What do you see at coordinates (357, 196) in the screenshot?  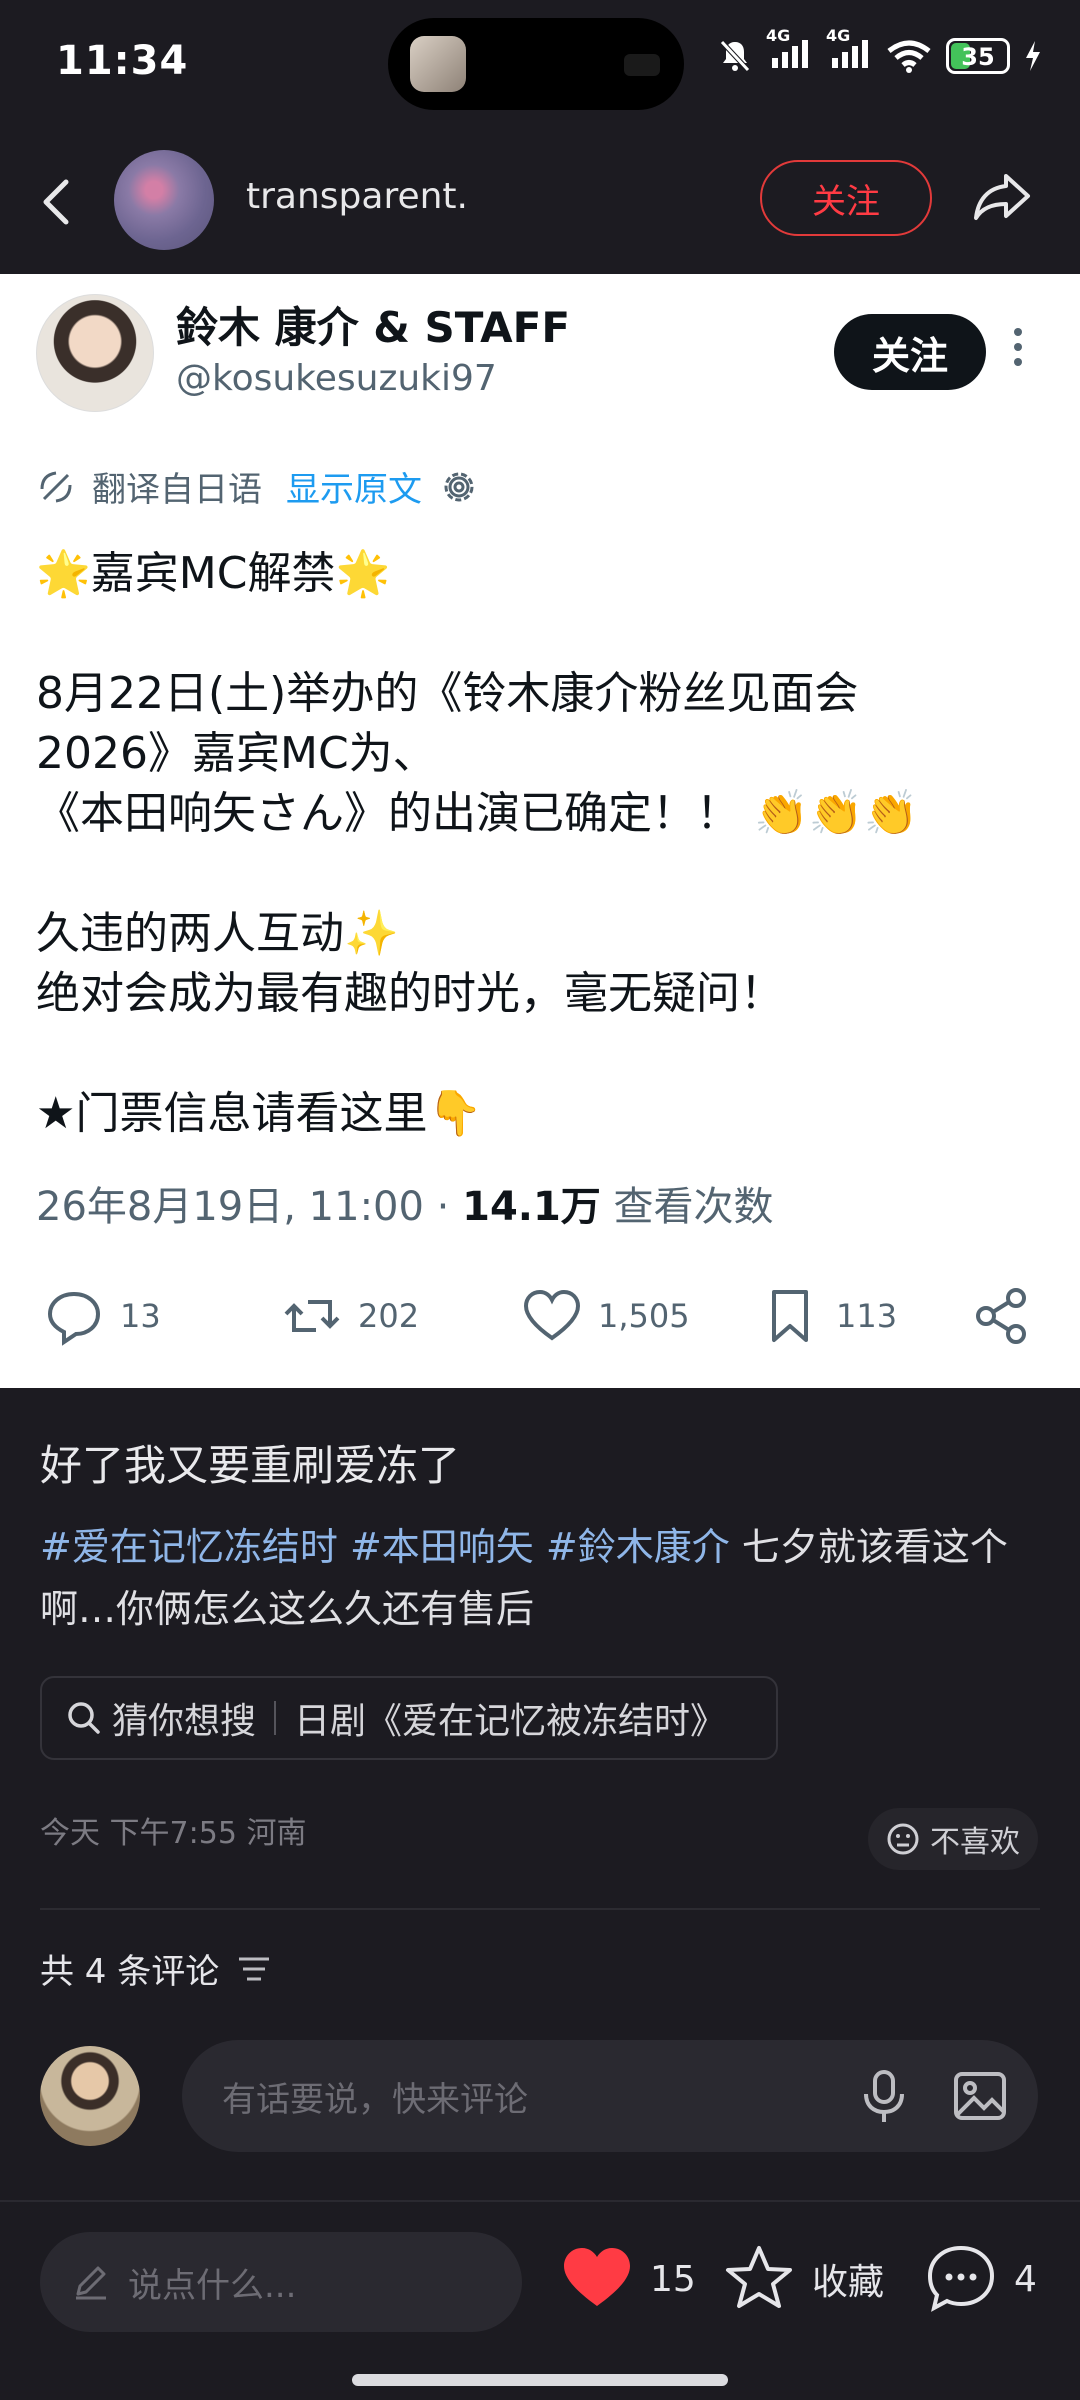 I see `author-name: transparent.` at bounding box center [357, 196].